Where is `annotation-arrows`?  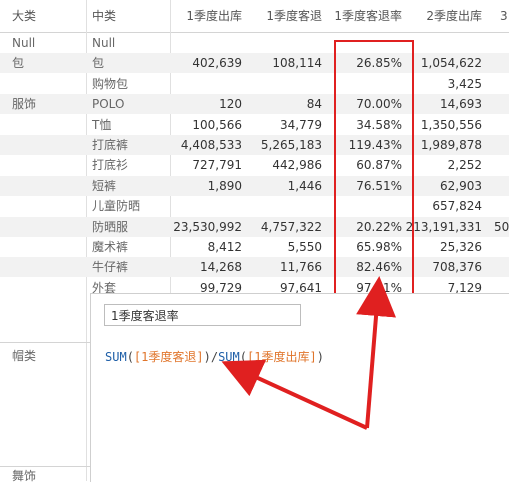 annotation-arrows is located at coordinates (309, 353).